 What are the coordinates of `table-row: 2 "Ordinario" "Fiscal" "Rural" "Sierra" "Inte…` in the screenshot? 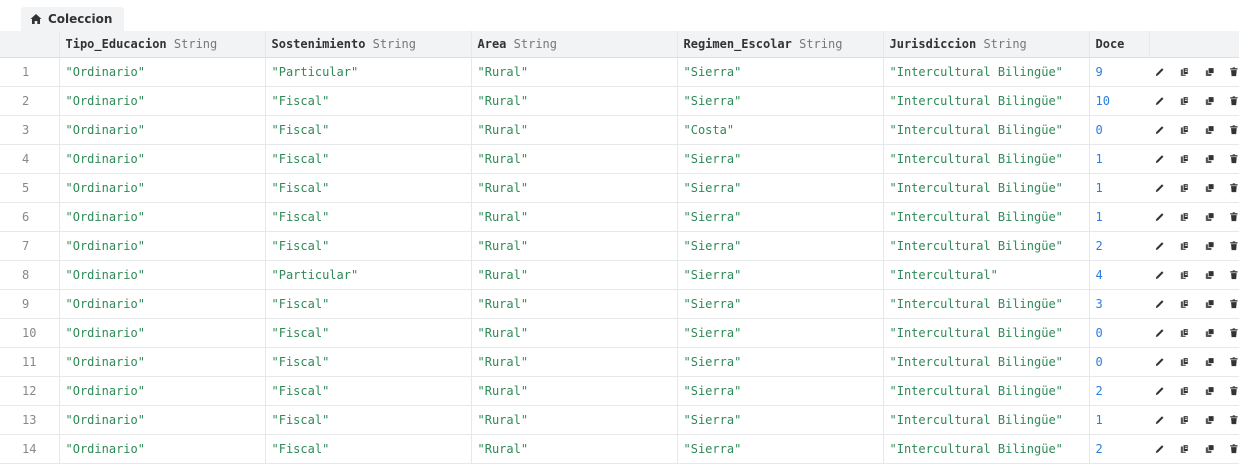 It's located at (619, 101).